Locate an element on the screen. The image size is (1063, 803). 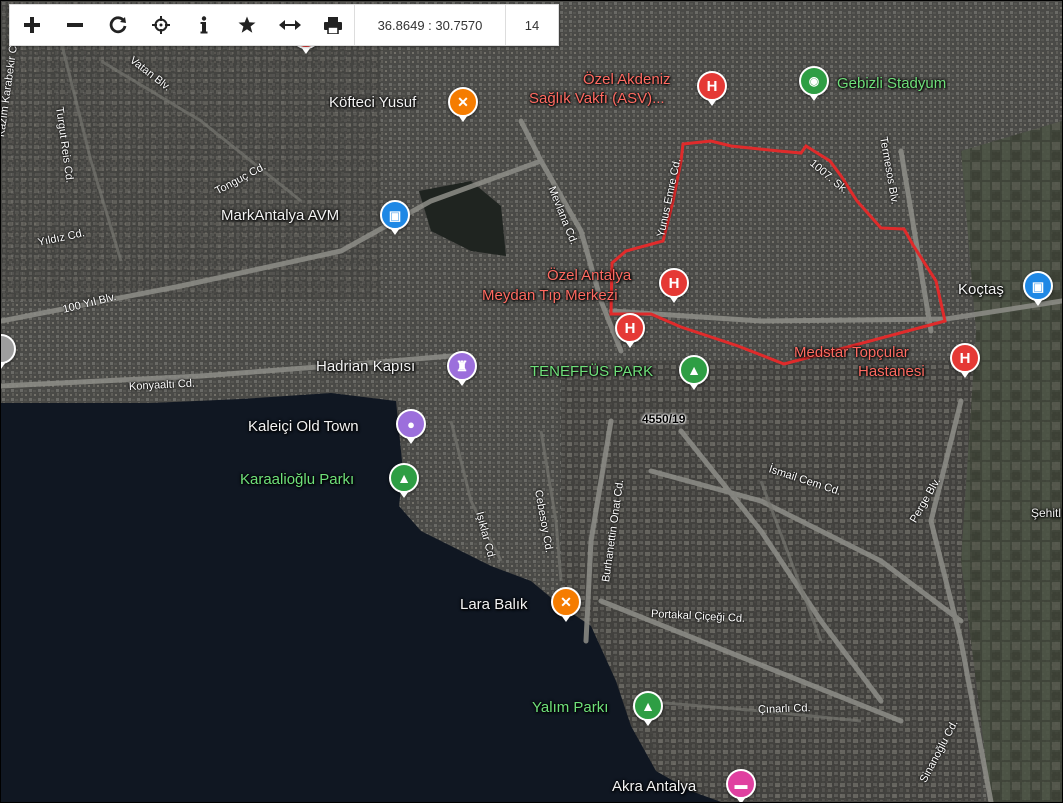
hotel-pin: ▬ is located at coordinates (741, 785).